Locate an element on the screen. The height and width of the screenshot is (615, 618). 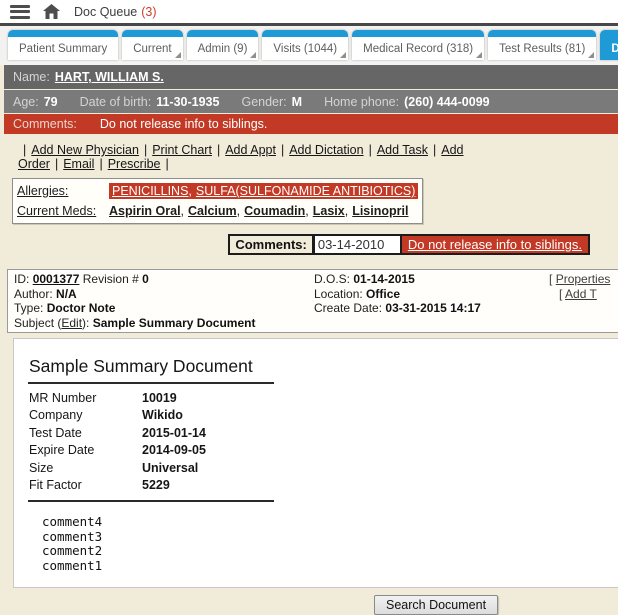
table-row: Size Universal is located at coordinates (114, 467).